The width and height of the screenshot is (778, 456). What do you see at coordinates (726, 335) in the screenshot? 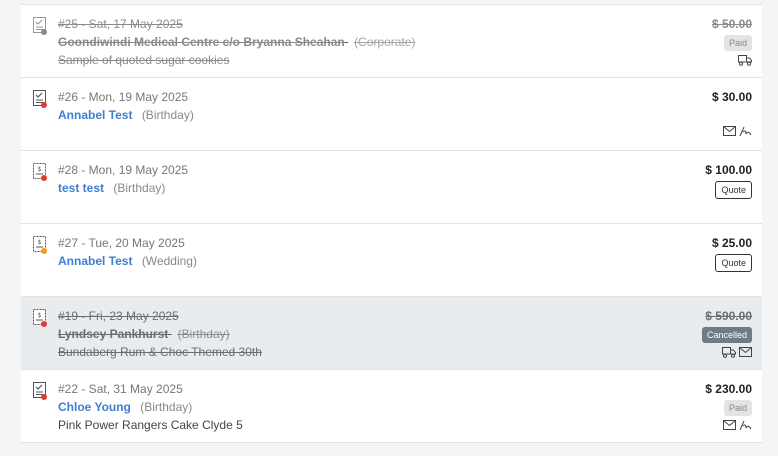
I see `status-badge: Cancelled` at bounding box center [726, 335].